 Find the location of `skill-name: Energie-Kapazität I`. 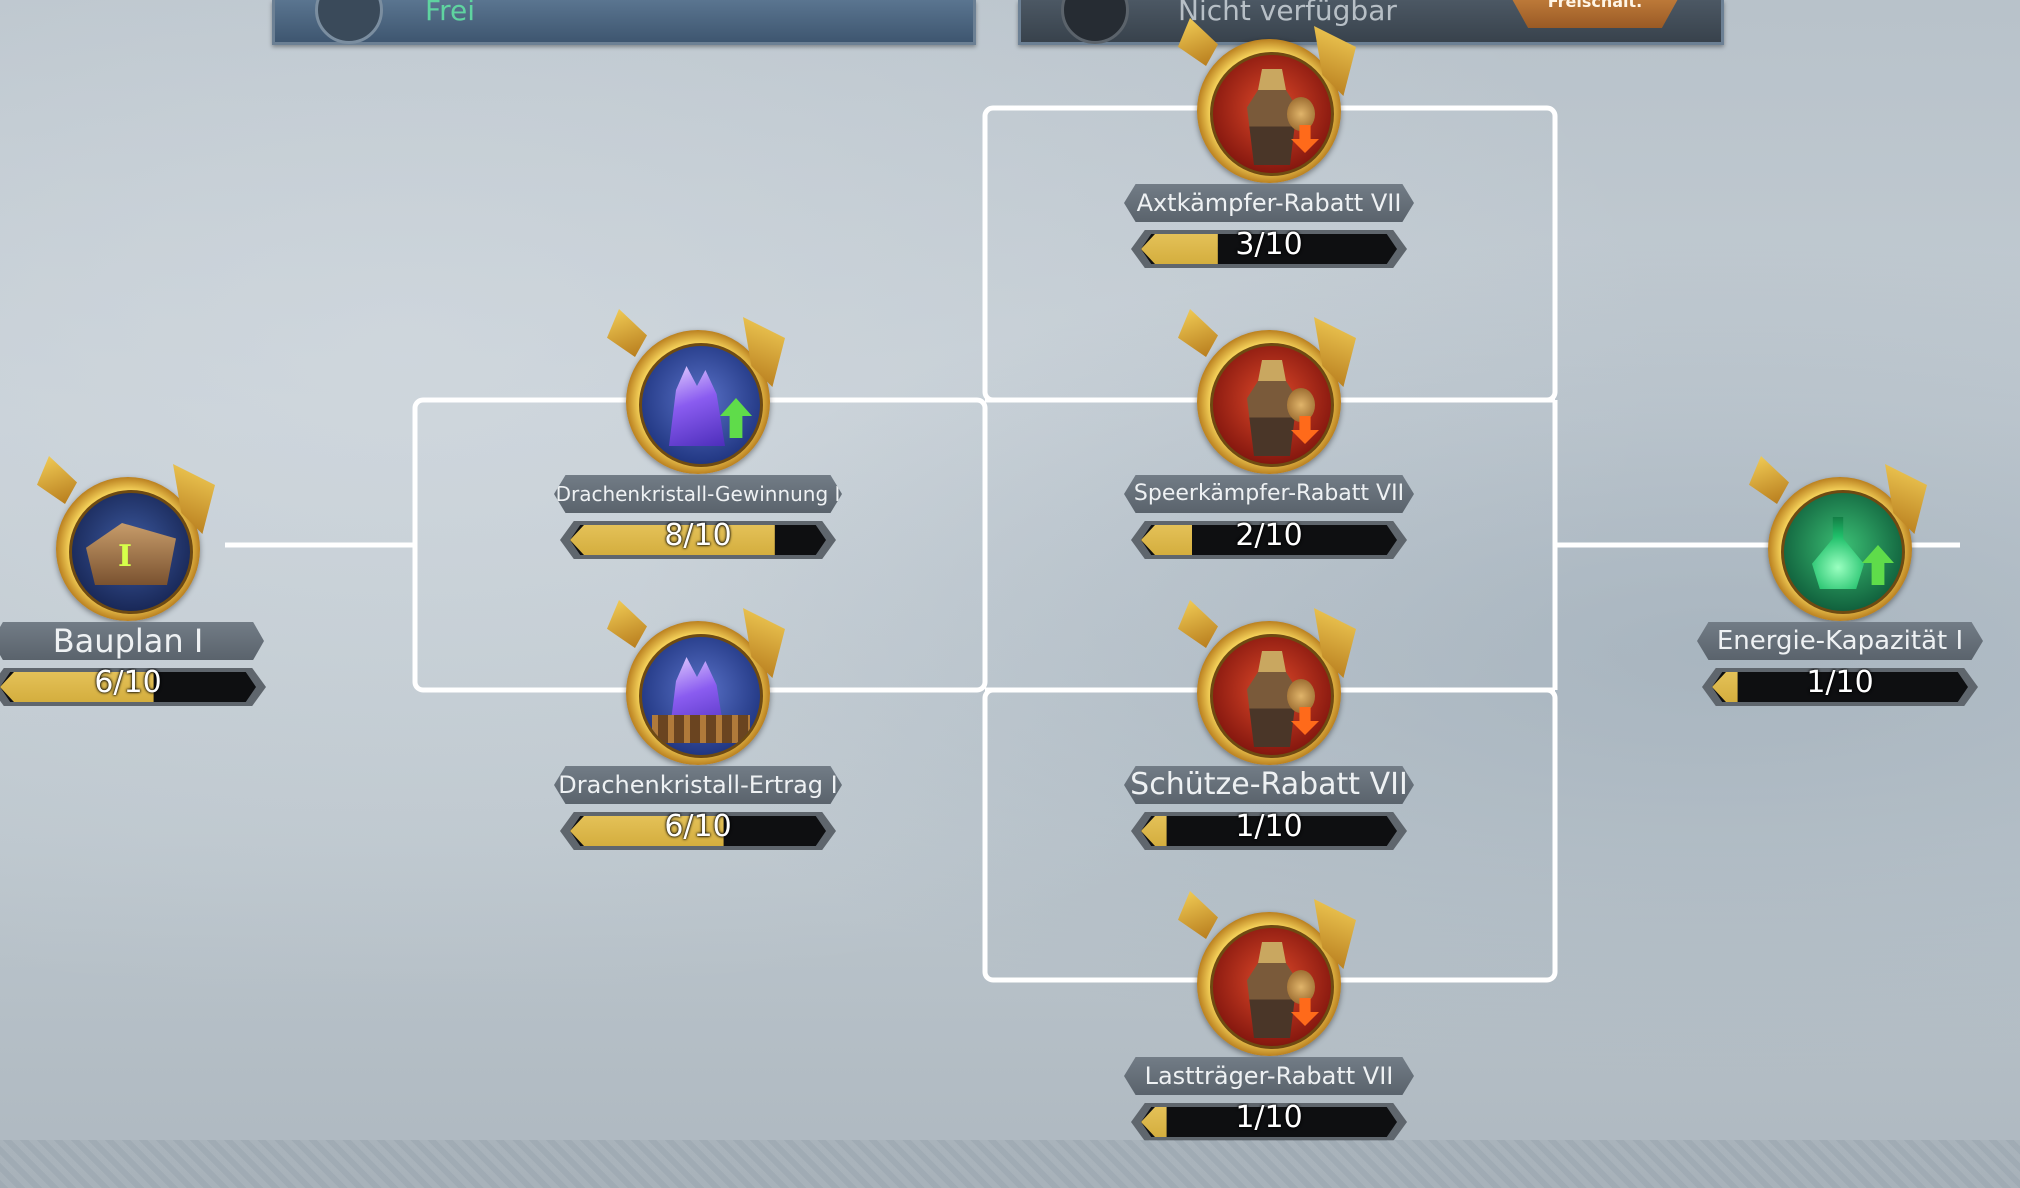

skill-name: Energie-Kapazität I is located at coordinates (1840, 641).